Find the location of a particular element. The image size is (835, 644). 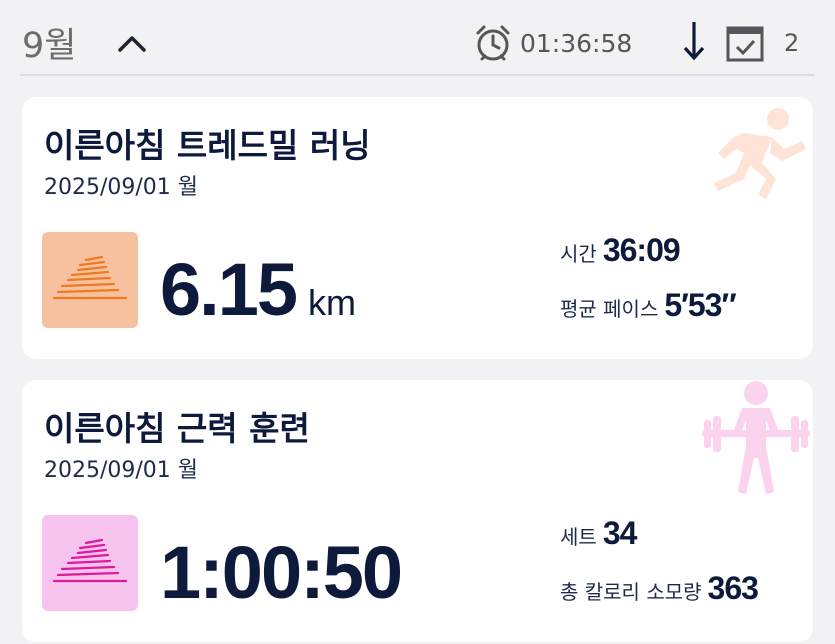

total-time: 01:36:58 is located at coordinates (553, 43).